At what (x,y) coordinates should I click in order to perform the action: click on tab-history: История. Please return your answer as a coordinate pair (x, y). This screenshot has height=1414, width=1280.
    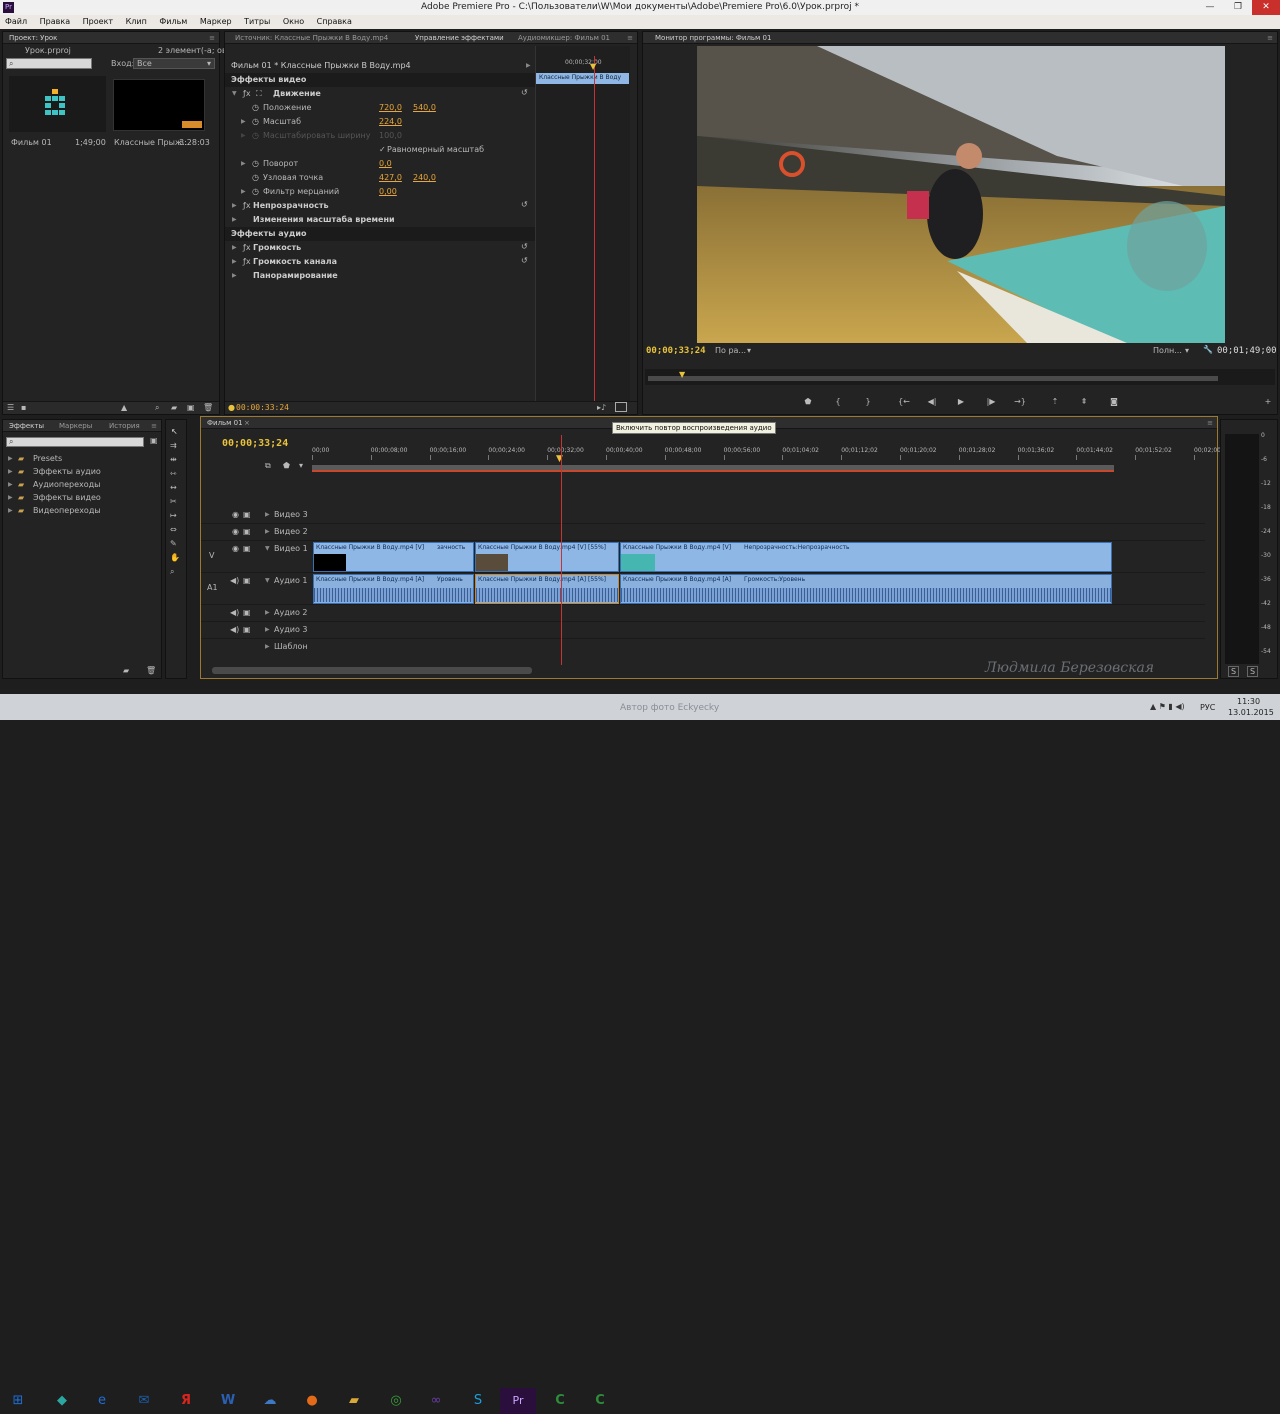
    Looking at the image, I should click on (124, 426).